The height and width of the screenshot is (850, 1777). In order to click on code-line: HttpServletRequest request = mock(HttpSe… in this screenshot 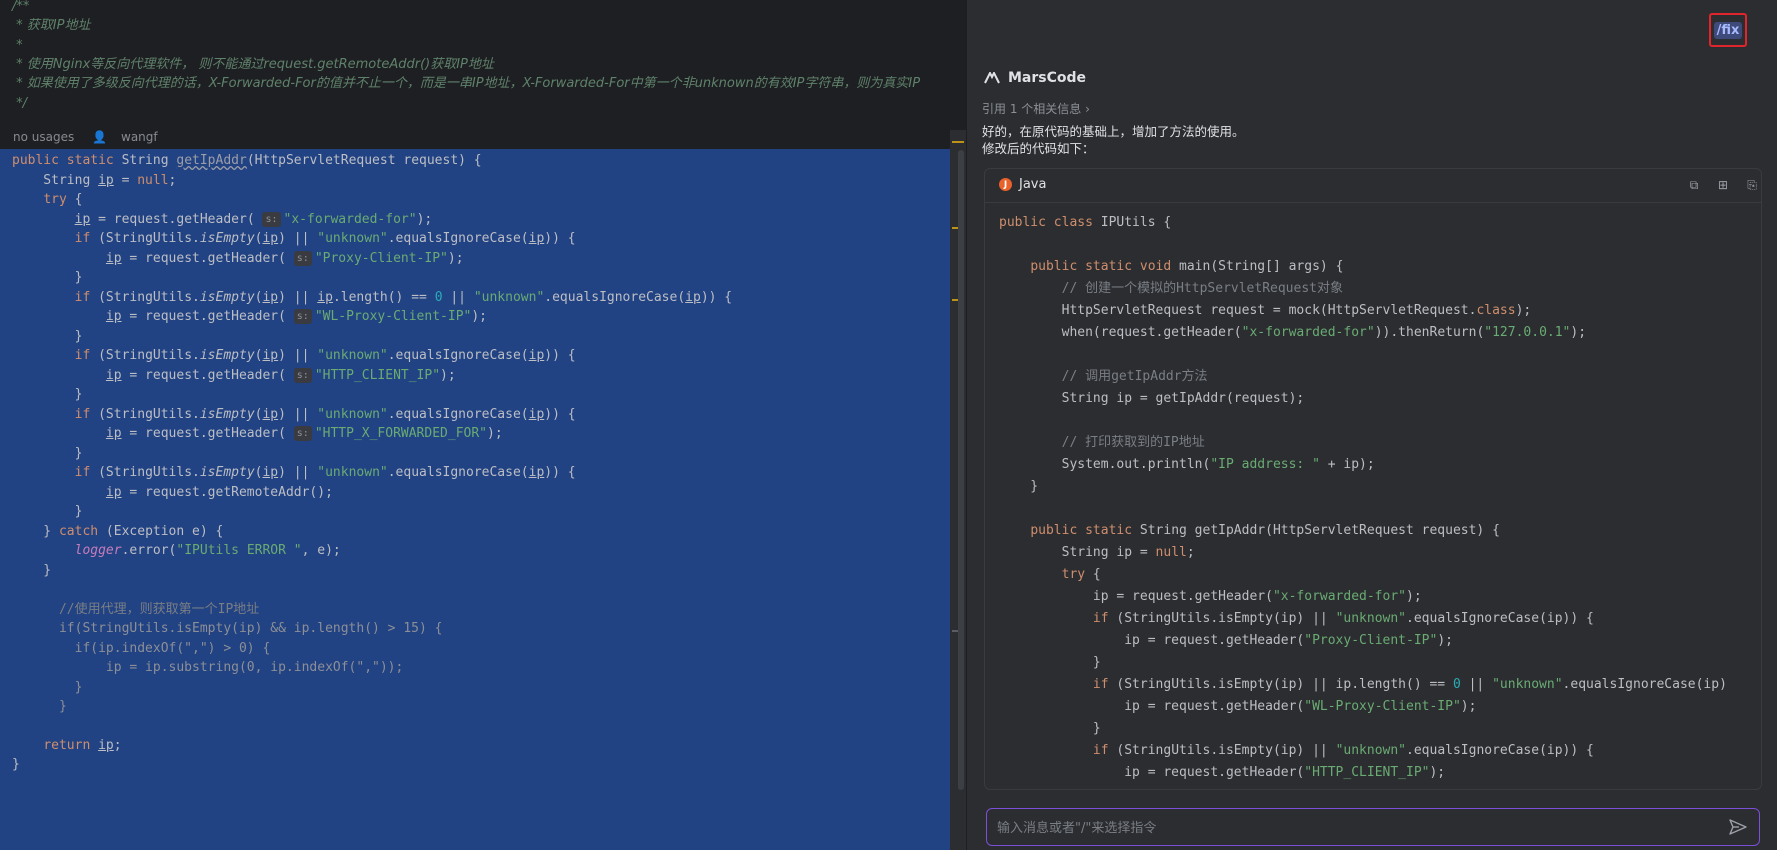, I will do `click(1265, 310)`.